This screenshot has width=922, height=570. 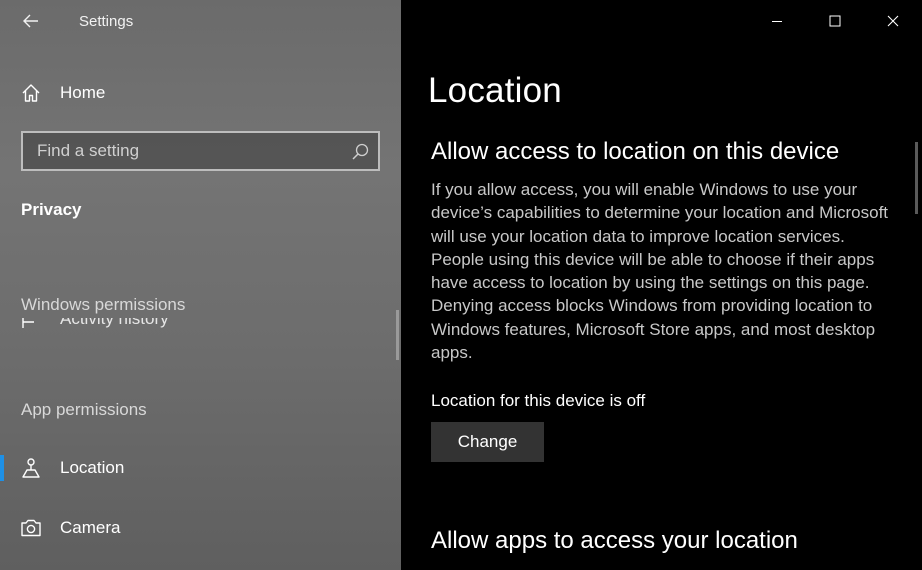 I want to click on sidebar-item-activity-history-label: Activity history, so click(x=114, y=323).